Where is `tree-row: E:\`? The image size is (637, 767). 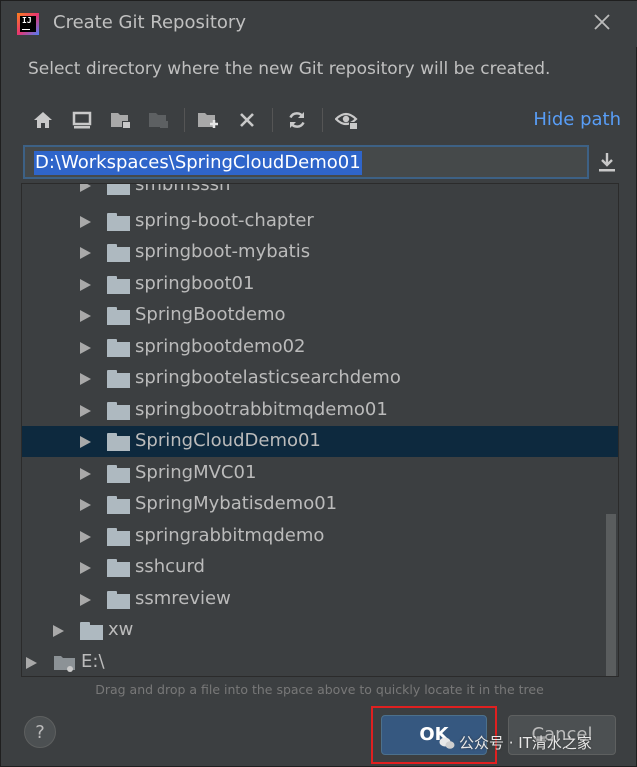 tree-row: E:\ is located at coordinates (320, 661).